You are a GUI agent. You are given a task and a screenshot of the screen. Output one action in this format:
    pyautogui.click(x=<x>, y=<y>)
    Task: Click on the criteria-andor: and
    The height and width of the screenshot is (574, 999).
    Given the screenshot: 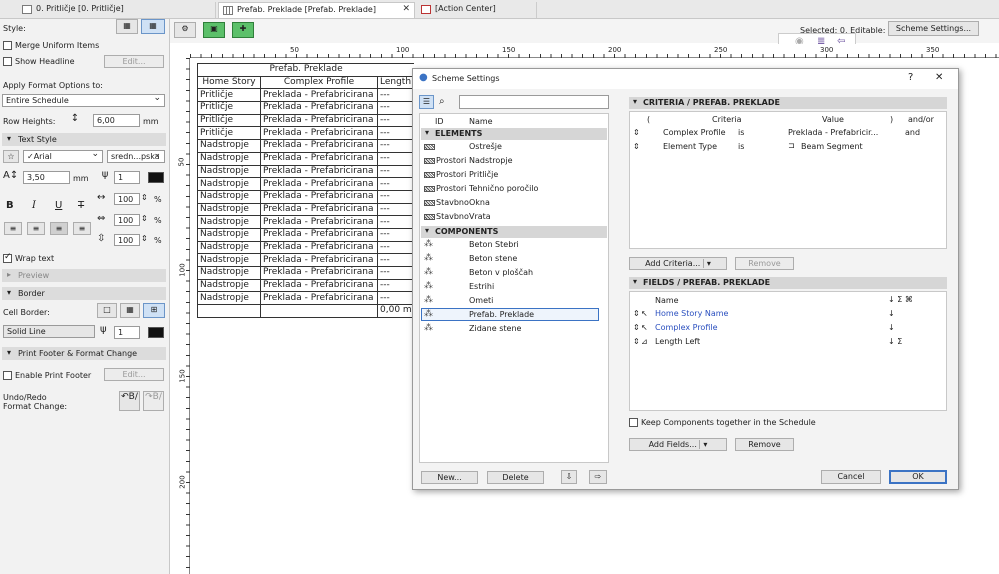 What is the action you would take?
    pyautogui.click(x=912, y=132)
    